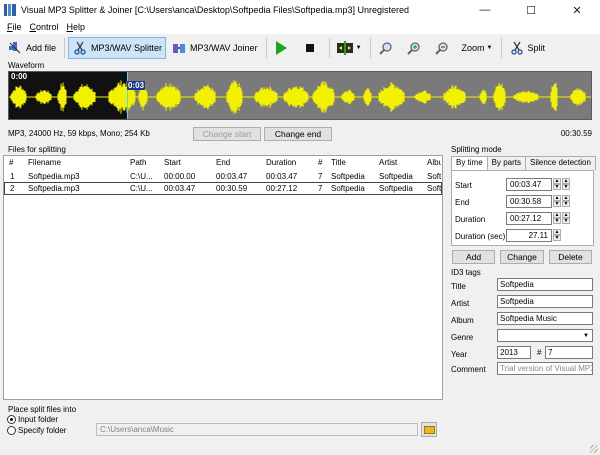  I want to click on start-stepper-ms: ▲ ▼, so click(566, 184).